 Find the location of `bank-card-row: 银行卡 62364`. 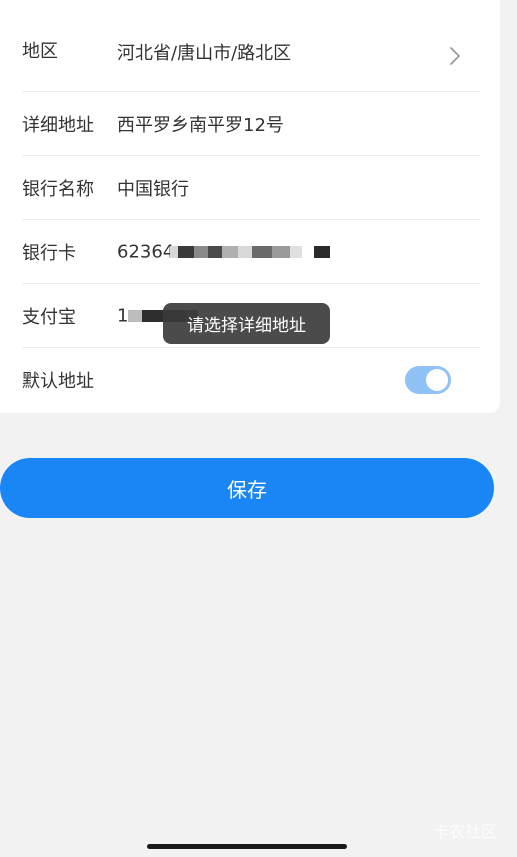

bank-card-row: 银行卡 62364 is located at coordinates (240, 252).